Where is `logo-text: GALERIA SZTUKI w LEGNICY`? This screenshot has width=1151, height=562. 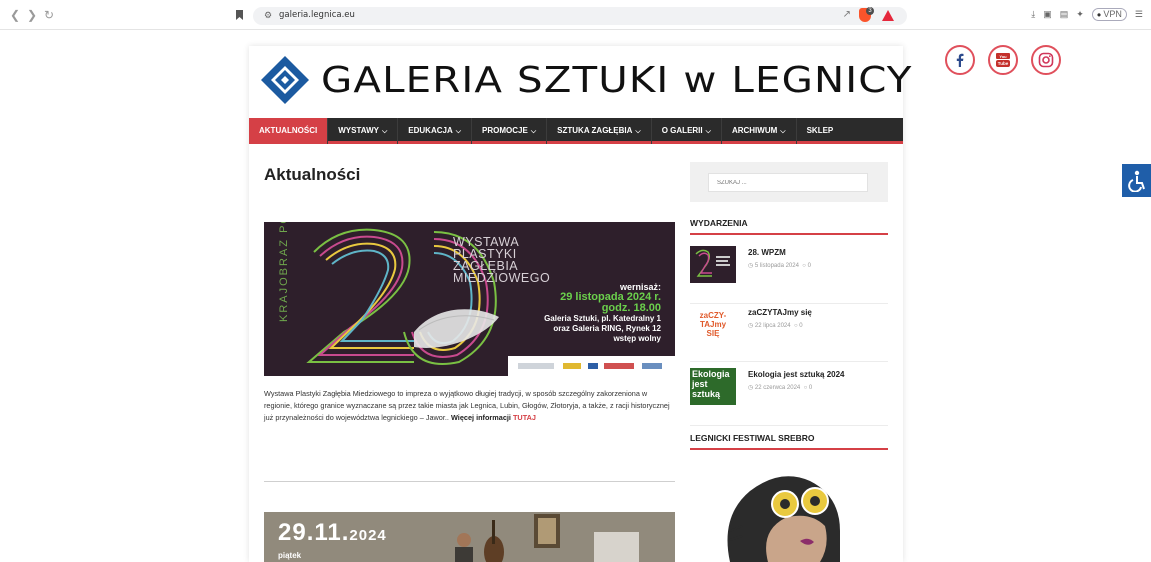
logo-text: GALERIA SZTUKI w LEGNICY is located at coordinates (617, 80).